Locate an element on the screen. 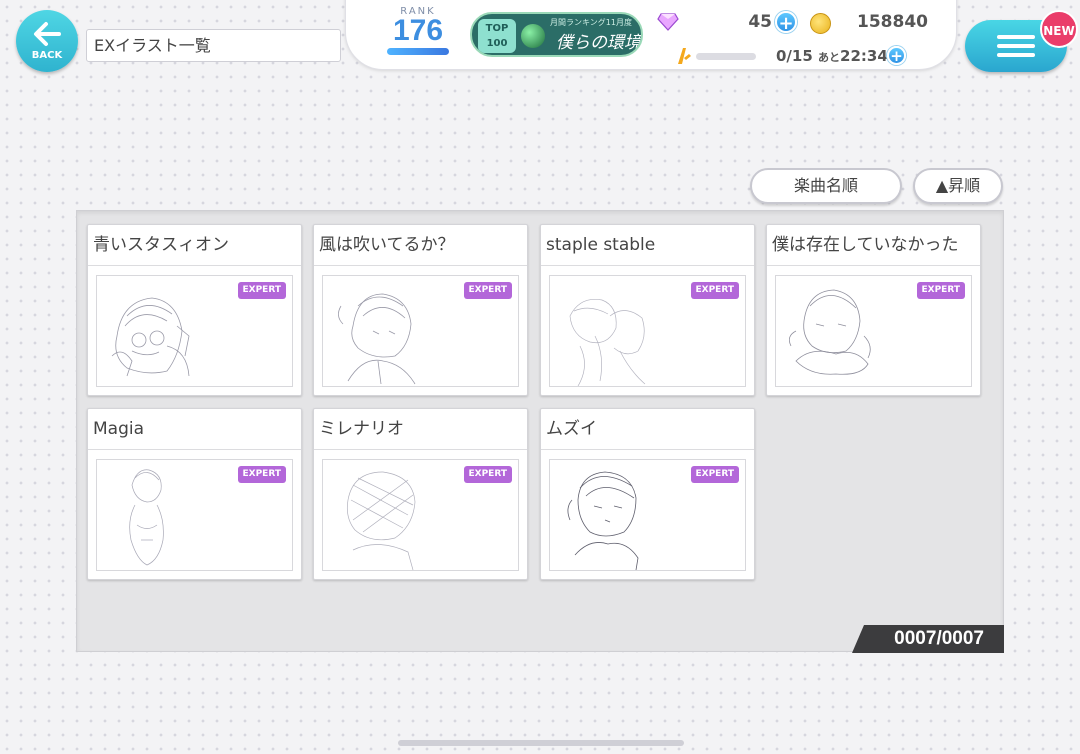 This screenshot has height=754, width=1080. back-button: BACK is located at coordinates (47, 41).